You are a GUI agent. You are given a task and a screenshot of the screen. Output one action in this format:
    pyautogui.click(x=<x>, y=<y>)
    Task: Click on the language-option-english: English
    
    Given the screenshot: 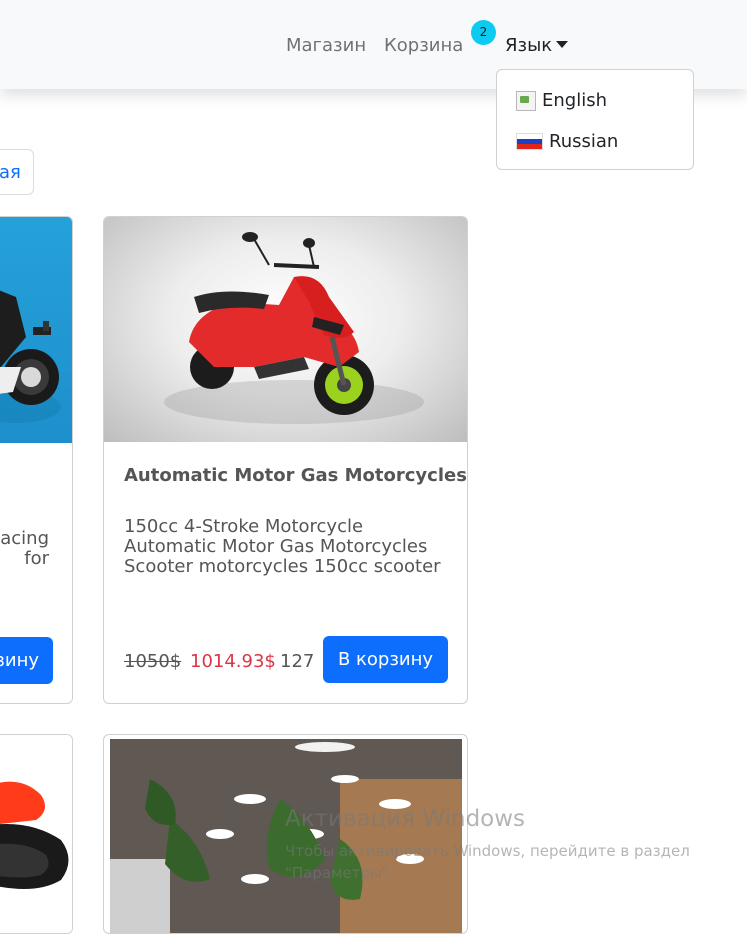 What is the action you would take?
    pyautogui.click(x=561, y=100)
    